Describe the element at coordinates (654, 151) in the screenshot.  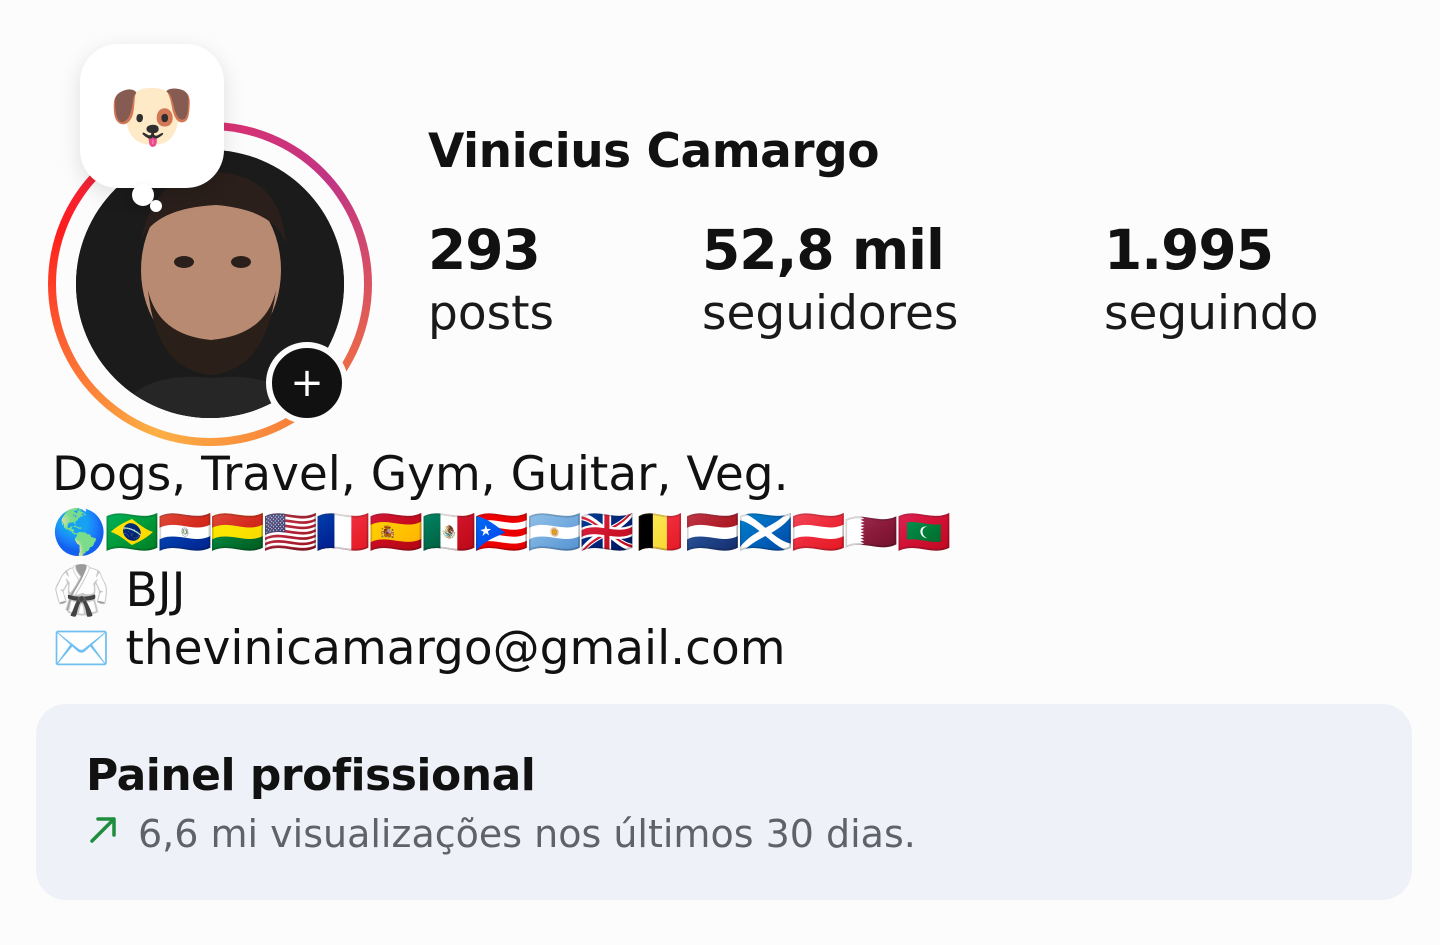
I see `profile-name: Vinicius Camargo` at that location.